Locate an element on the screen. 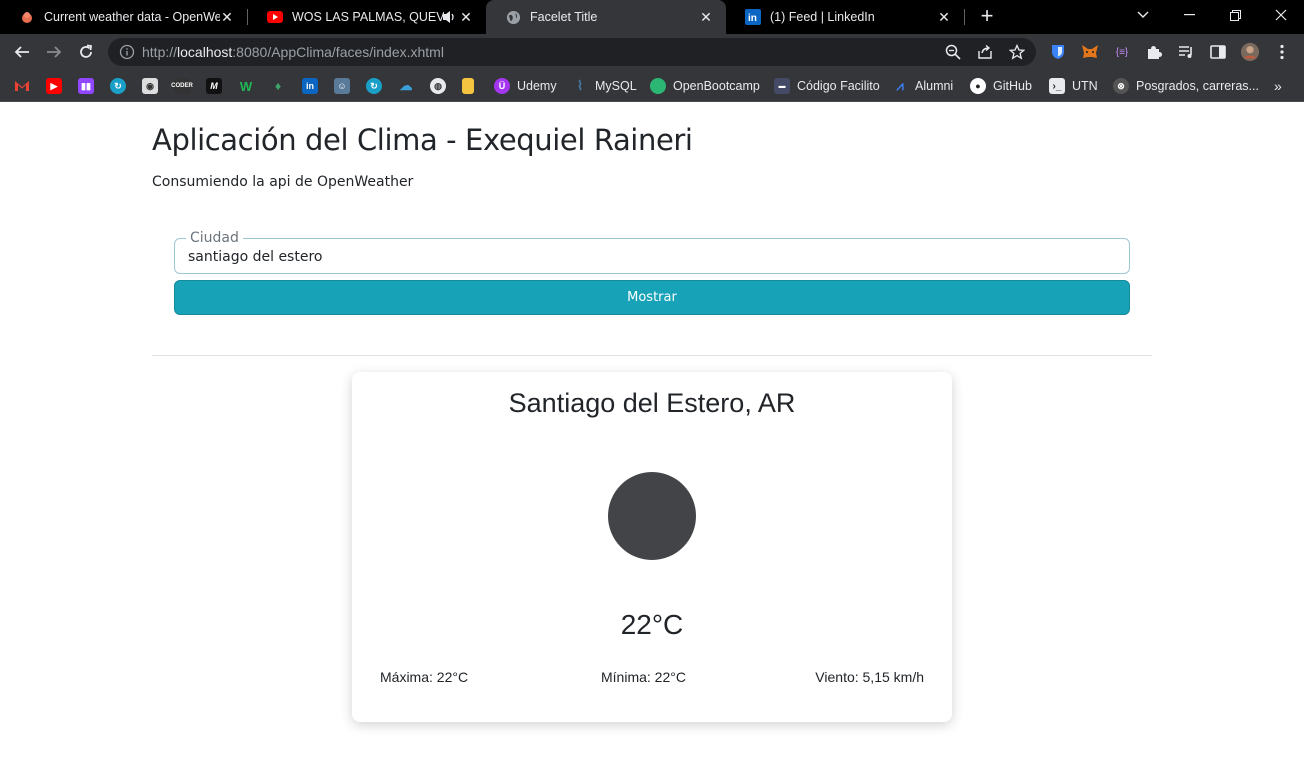 The width and height of the screenshot is (1304, 768). tab-youtube: WOS LAS PALMAS, QUEVEDO ✕ is located at coordinates (367, 17).